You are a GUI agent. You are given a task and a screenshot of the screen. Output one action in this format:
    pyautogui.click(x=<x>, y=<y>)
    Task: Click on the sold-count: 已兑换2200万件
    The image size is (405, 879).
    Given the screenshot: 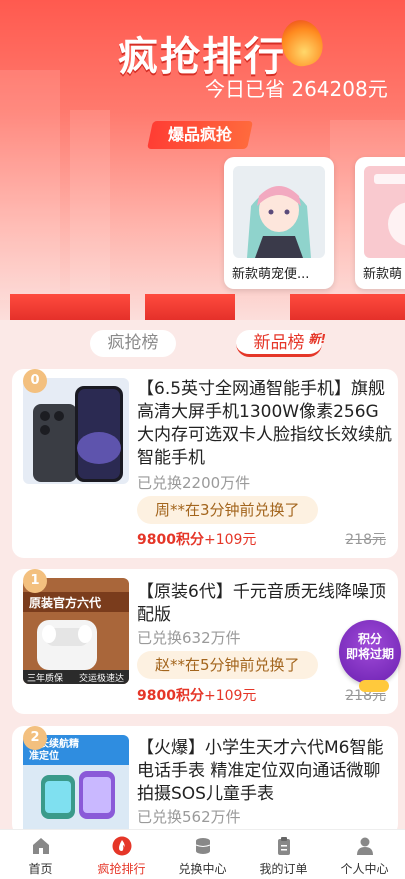 What is the action you would take?
    pyautogui.click(x=194, y=483)
    